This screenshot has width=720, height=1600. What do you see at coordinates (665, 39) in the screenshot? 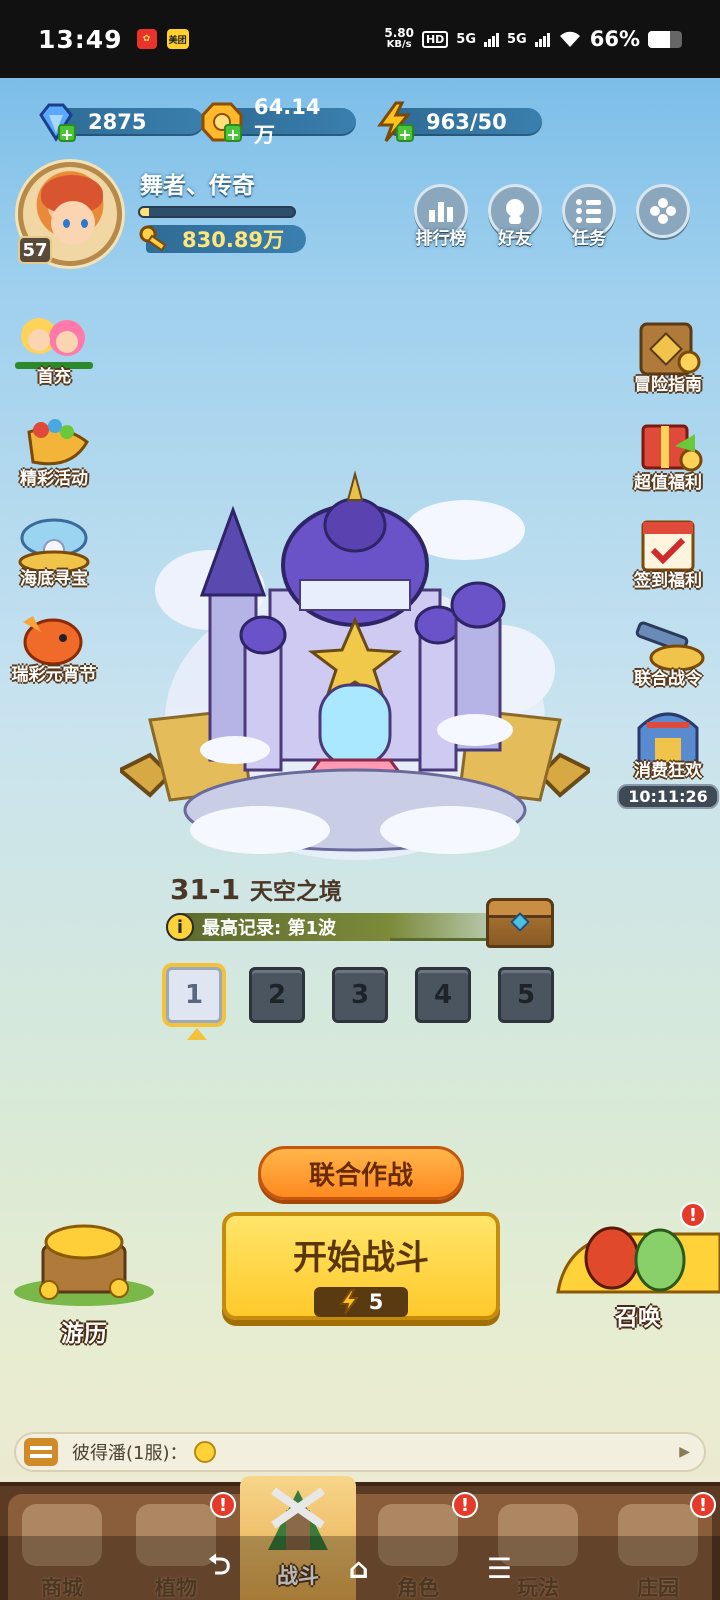
I see `battery-icon` at bounding box center [665, 39].